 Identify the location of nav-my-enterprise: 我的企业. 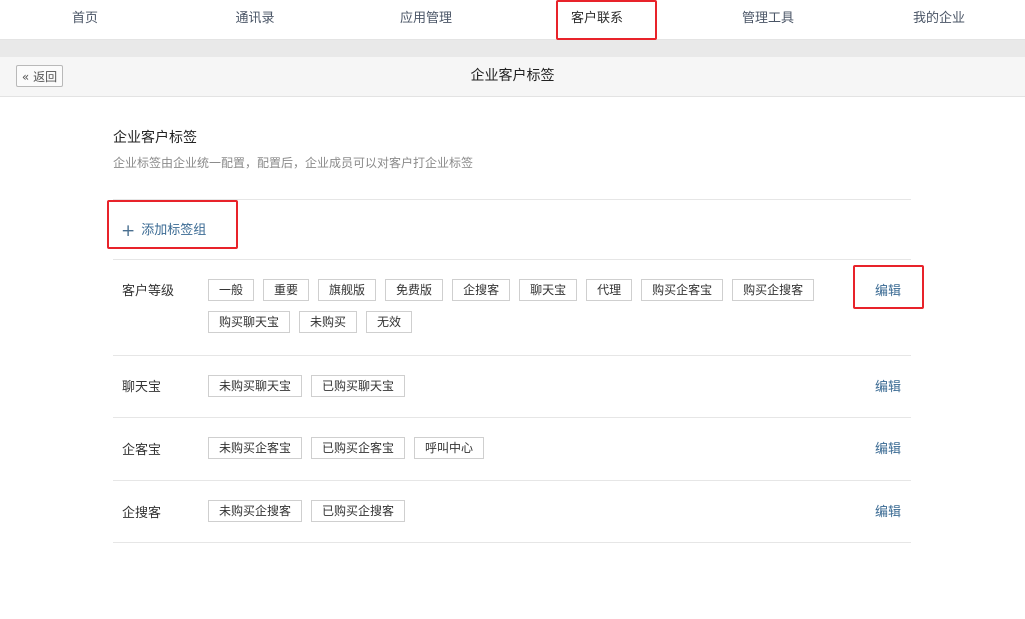
(939, 19).